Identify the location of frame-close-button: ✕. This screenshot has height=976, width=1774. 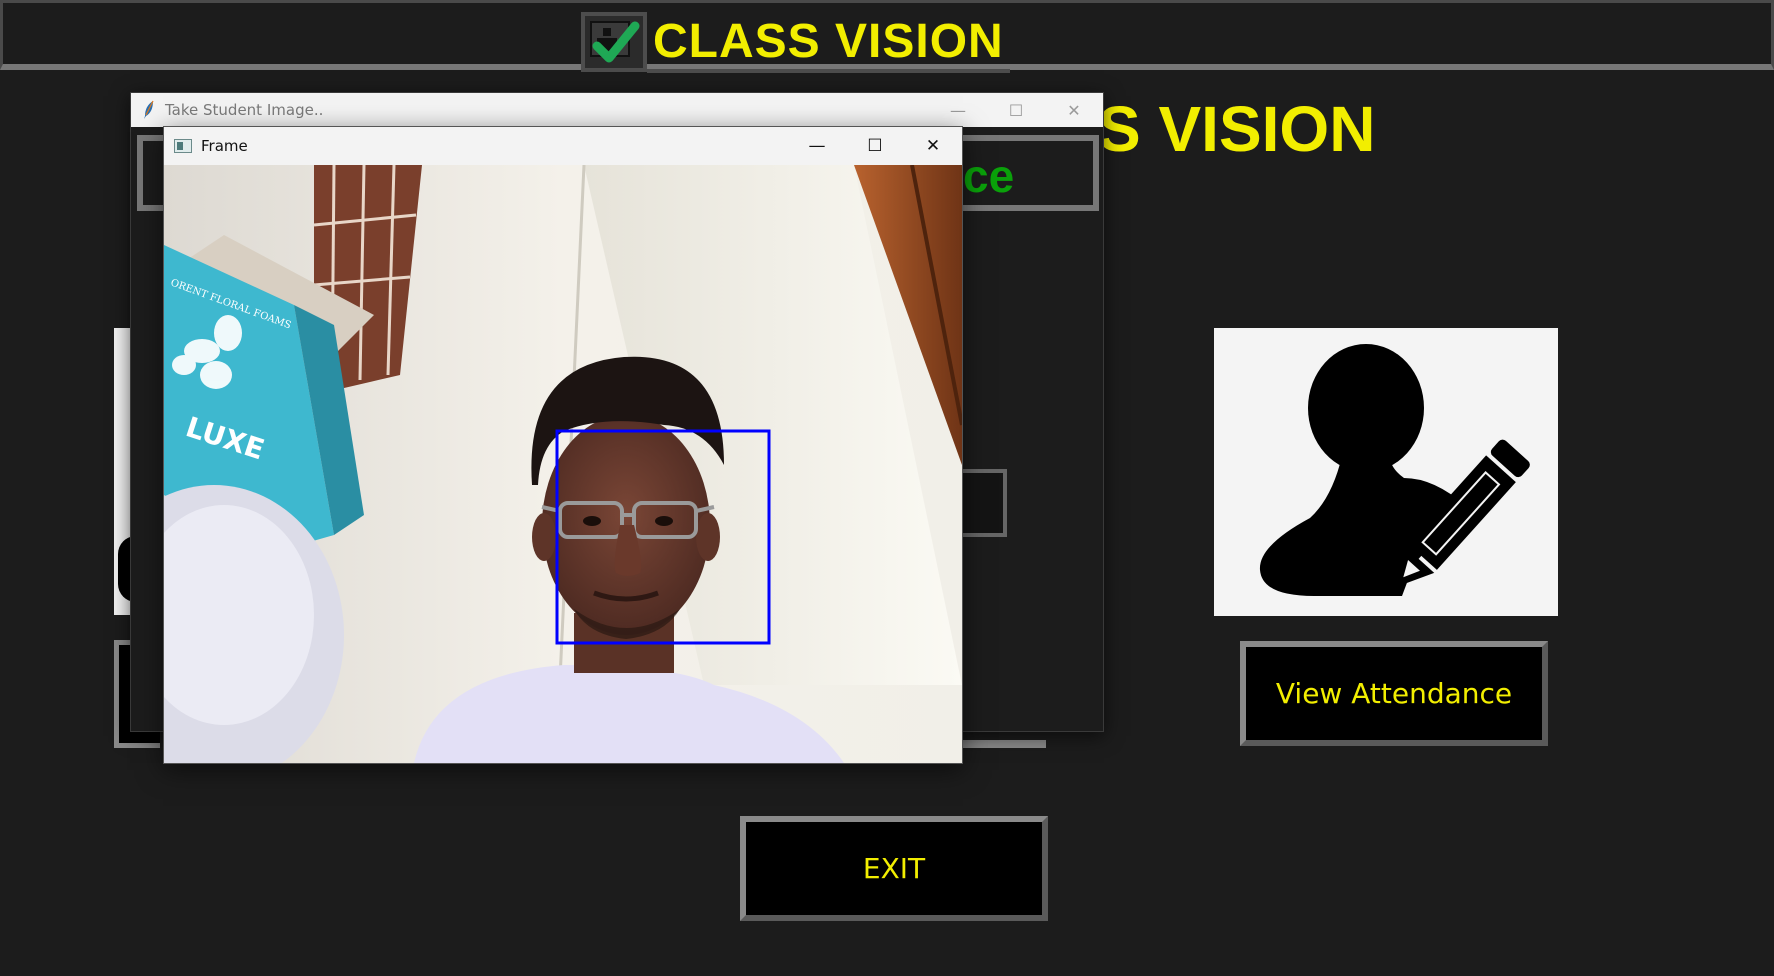
(933, 146).